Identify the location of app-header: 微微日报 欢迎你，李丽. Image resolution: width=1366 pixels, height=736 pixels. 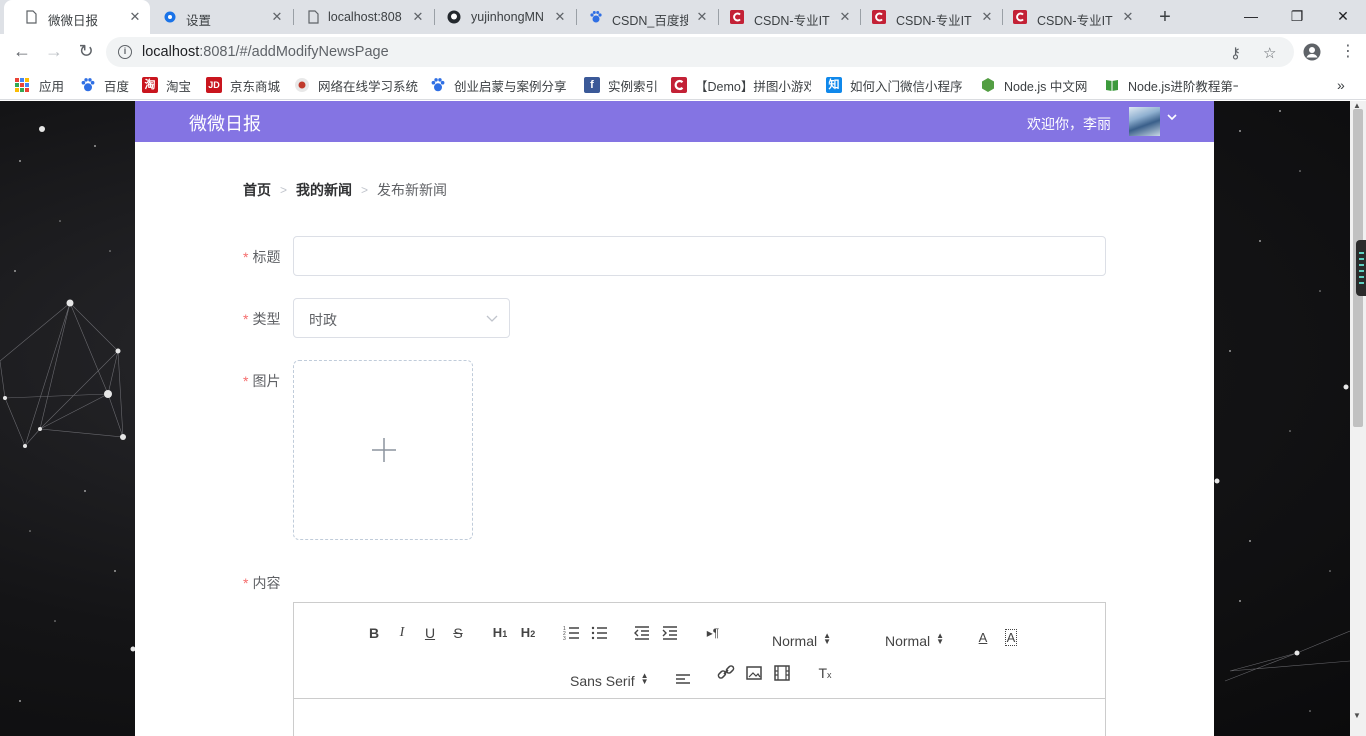
(674, 121).